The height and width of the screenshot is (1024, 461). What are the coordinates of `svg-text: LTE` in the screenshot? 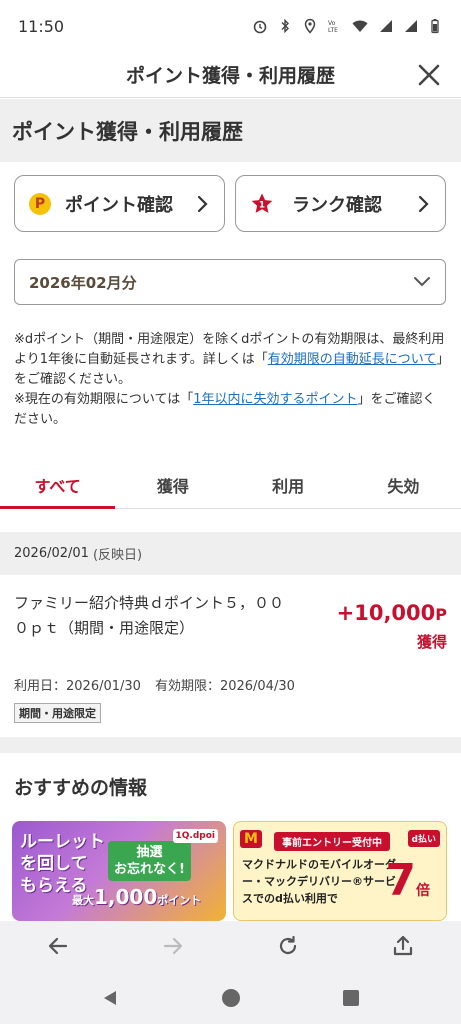 It's located at (333, 30).